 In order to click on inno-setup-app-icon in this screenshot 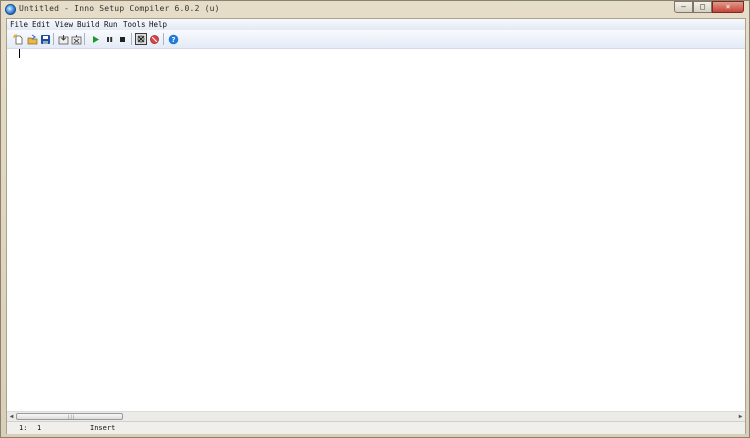, I will do `click(10, 9)`.